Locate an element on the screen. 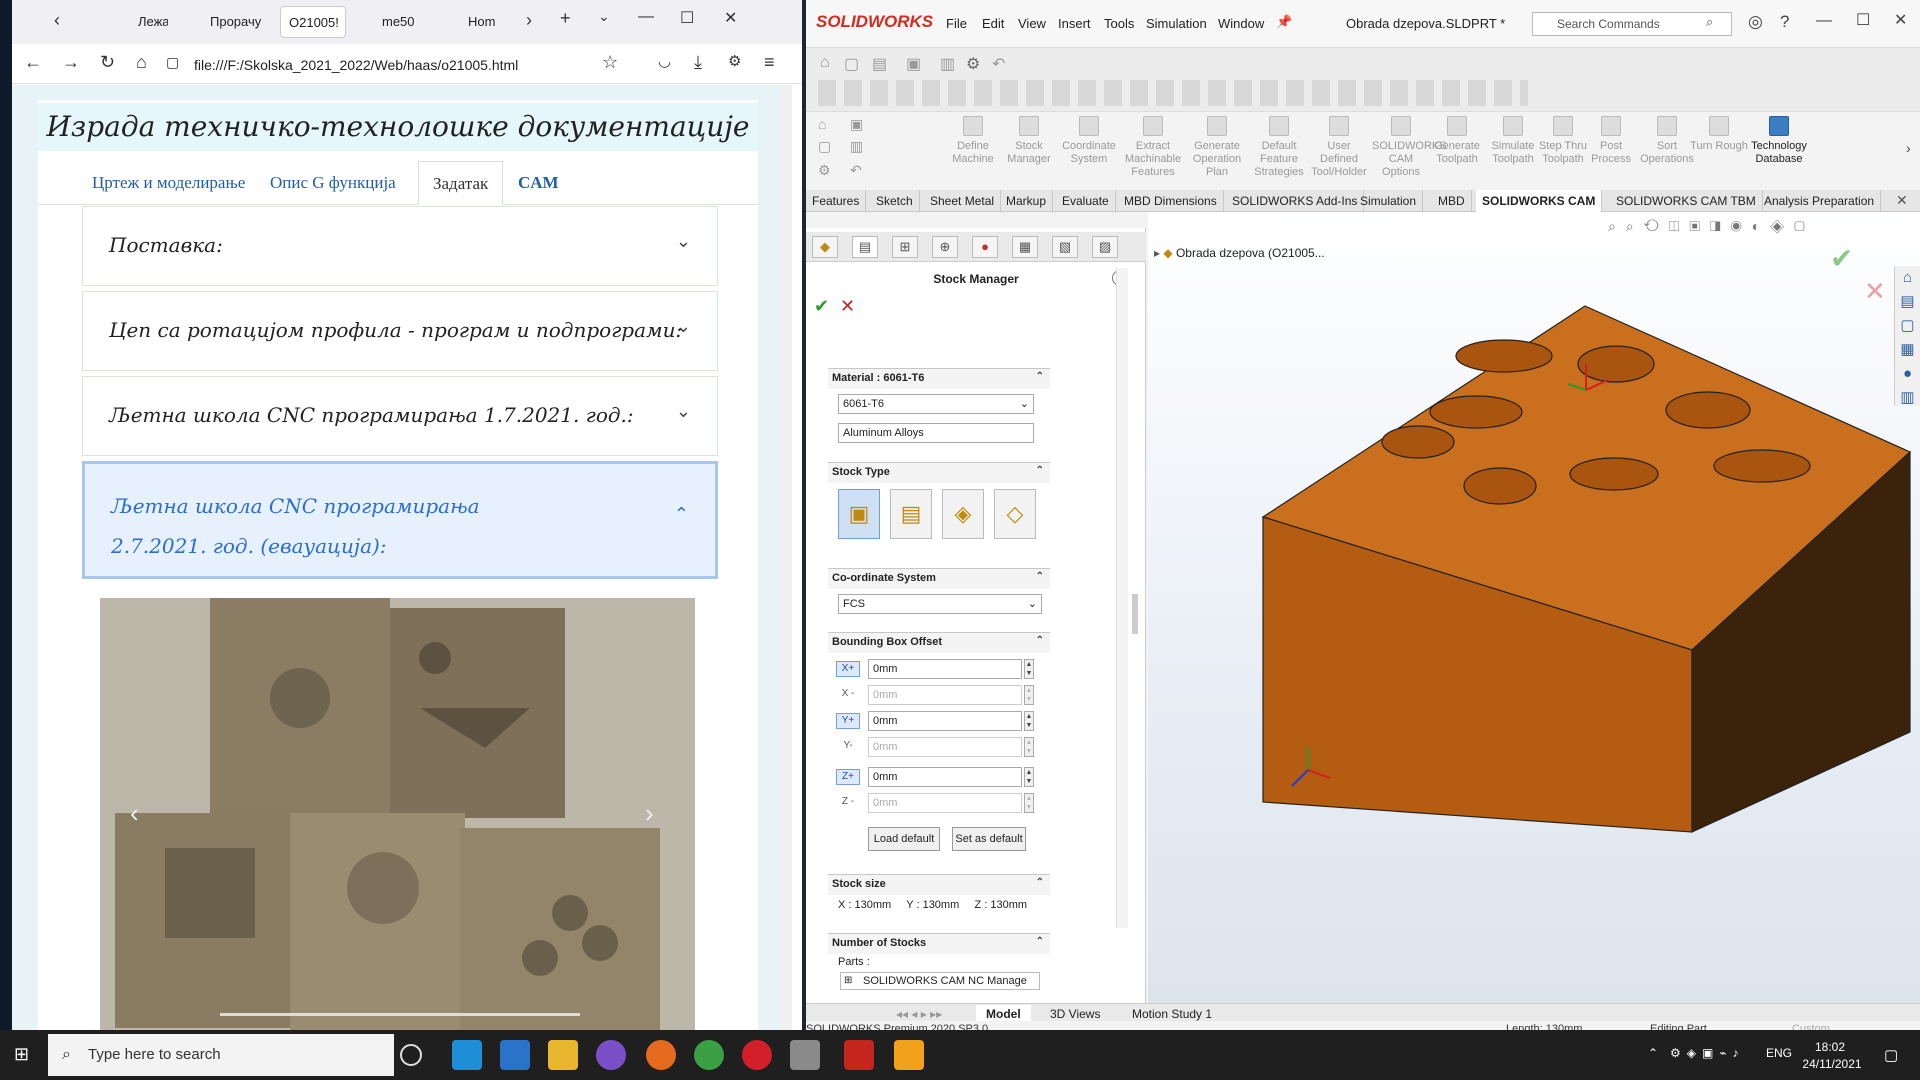 This screenshot has width=1920, height=1080. spinner-xminus: ▲ ▼ is located at coordinates (1029, 695).